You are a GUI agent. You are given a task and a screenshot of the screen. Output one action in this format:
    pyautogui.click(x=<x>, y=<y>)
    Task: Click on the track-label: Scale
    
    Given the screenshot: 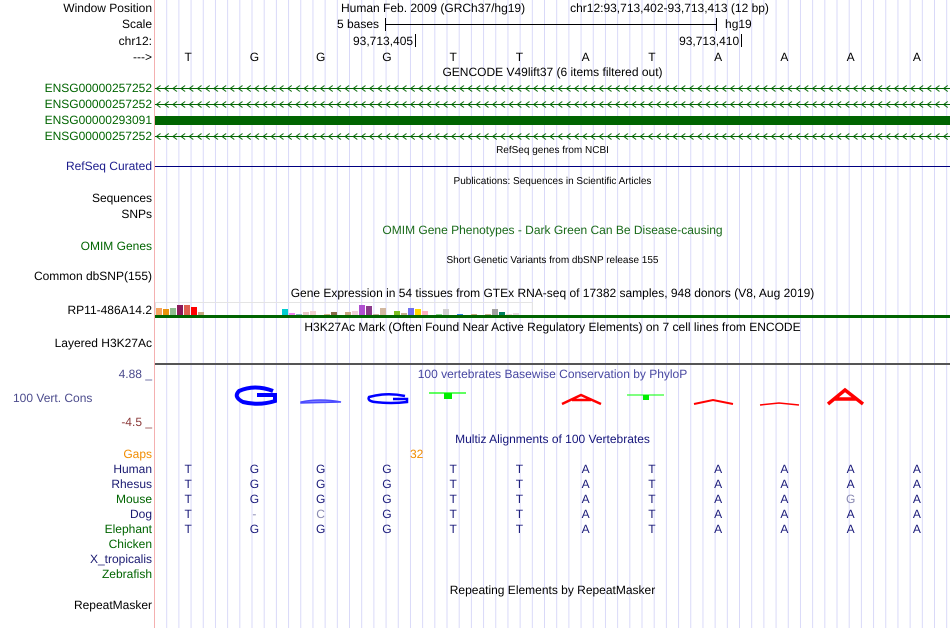 What is the action you would take?
    pyautogui.click(x=137, y=24)
    